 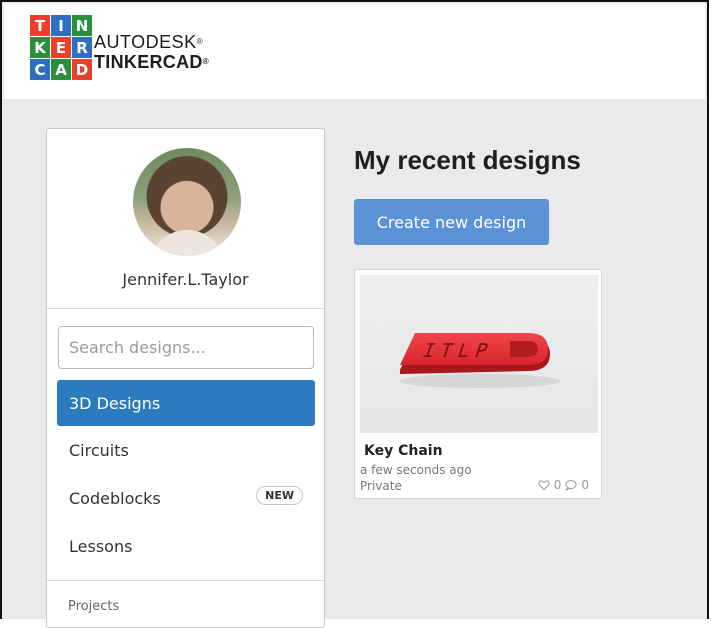 What do you see at coordinates (186, 450) in the screenshot?
I see `sidebar-item-circuits: Circuits` at bounding box center [186, 450].